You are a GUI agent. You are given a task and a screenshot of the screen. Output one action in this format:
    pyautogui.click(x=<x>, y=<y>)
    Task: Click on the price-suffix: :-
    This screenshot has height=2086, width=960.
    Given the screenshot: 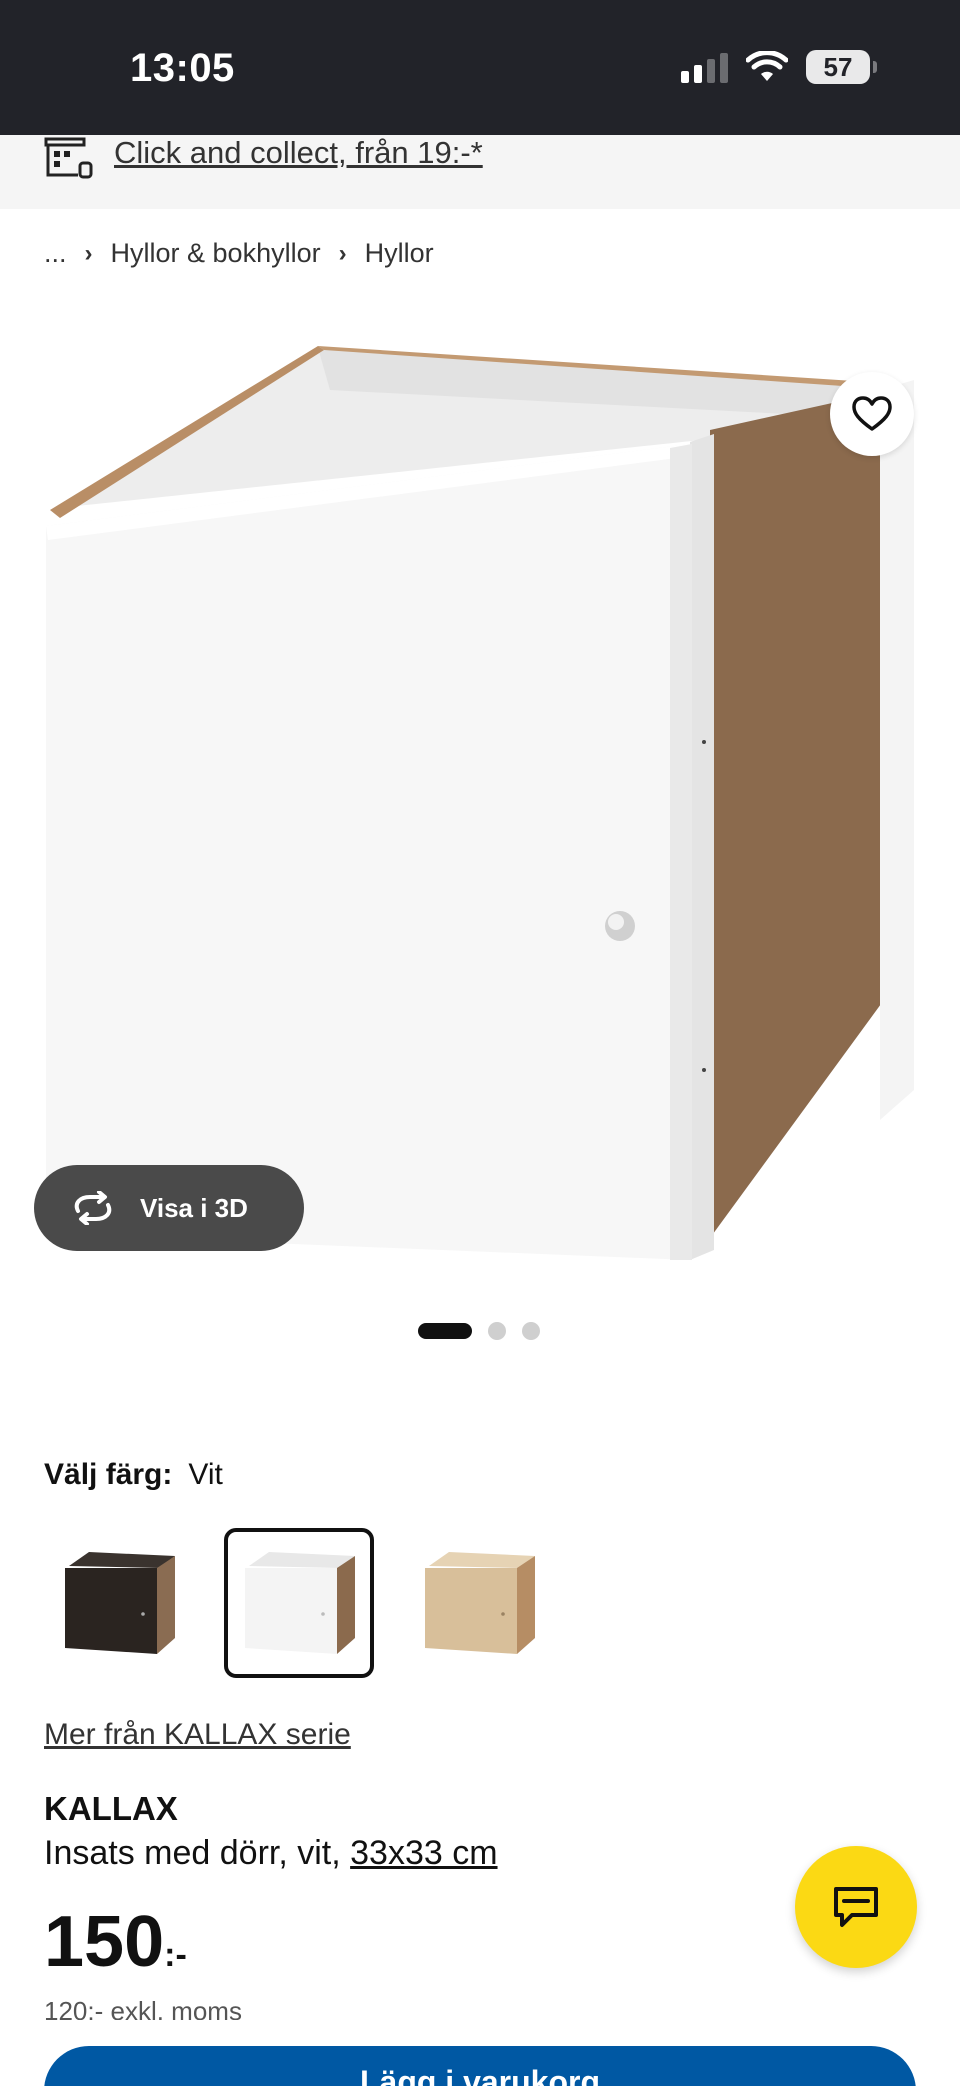 What is the action you would take?
    pyautogui.click(x=175, y=1955)
    